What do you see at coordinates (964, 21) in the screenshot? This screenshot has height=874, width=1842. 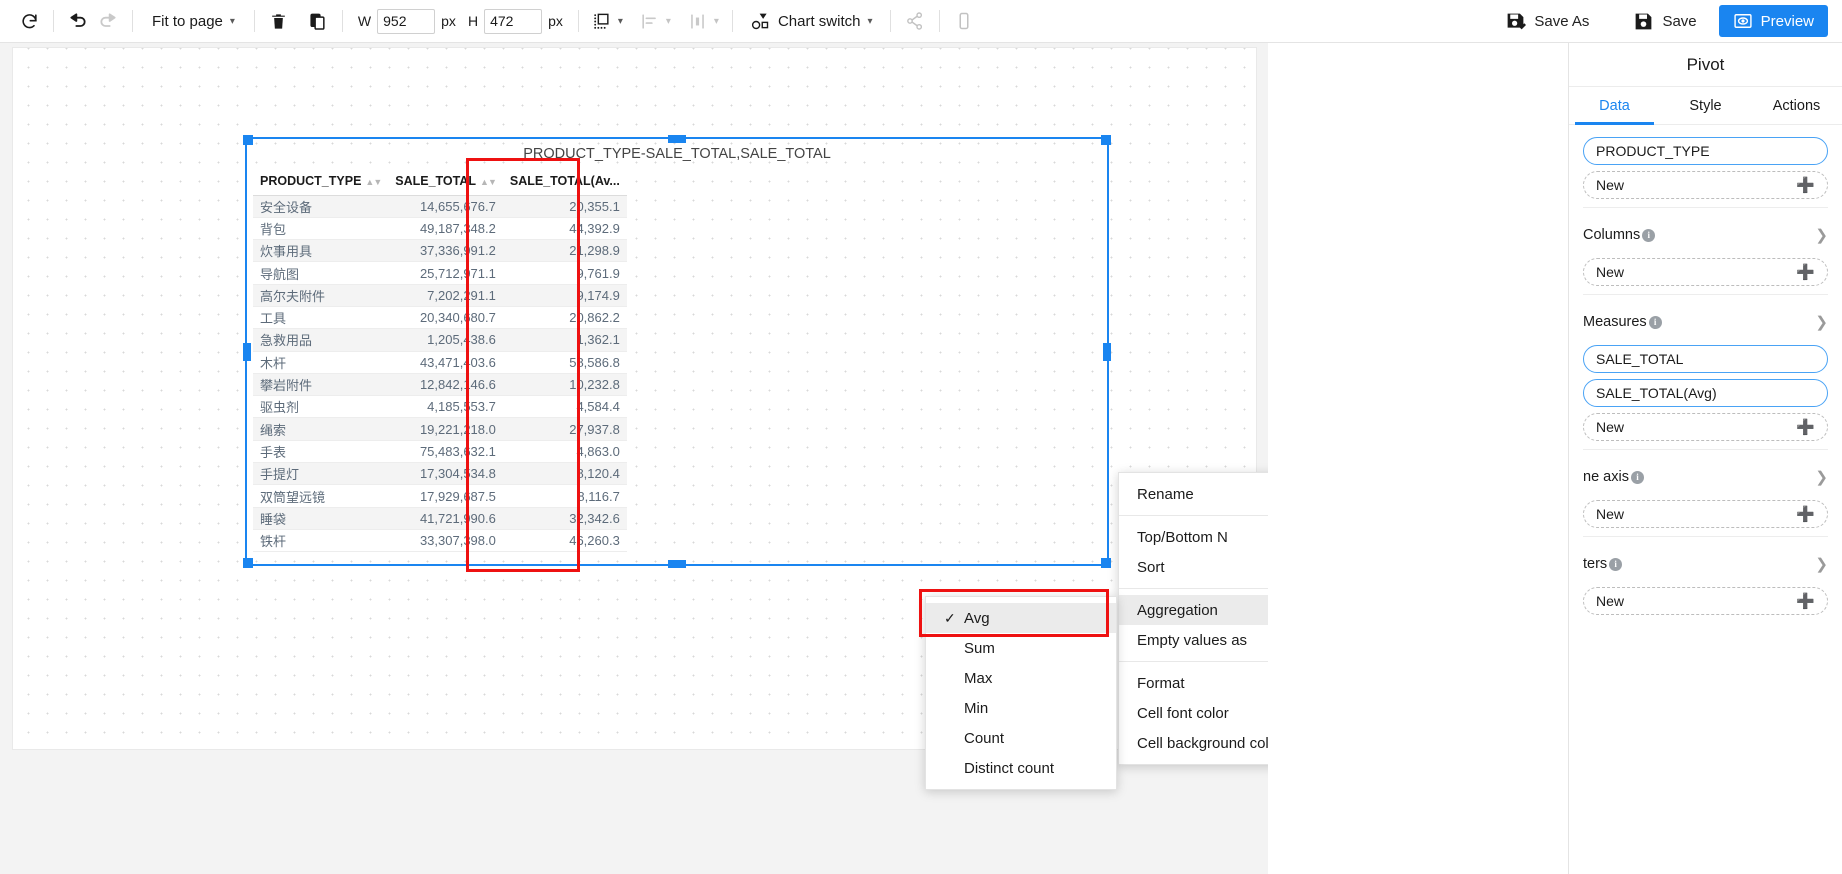 I see `mobile-icon` at bounding box center [964, 21].